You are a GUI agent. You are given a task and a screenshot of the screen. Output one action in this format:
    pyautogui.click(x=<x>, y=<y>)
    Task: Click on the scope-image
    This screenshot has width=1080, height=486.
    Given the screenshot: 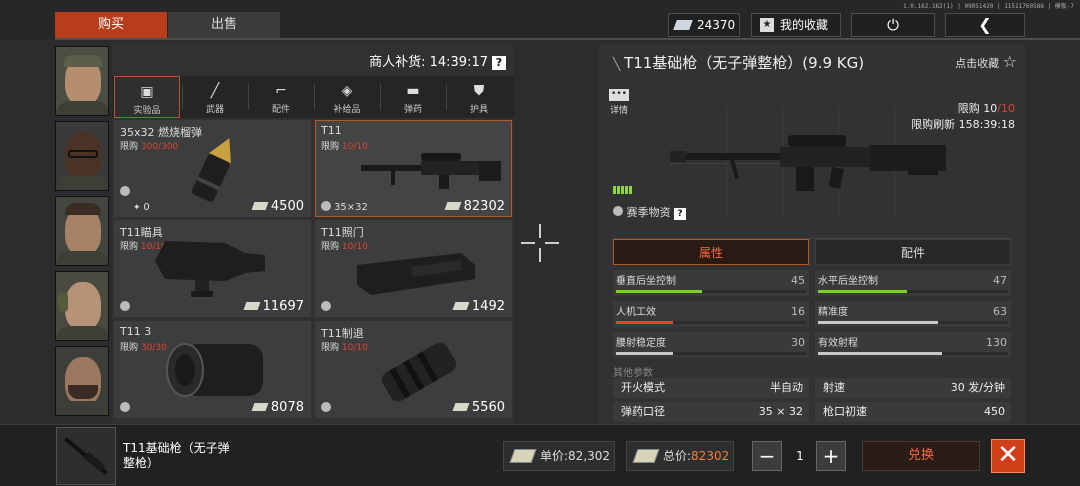 What is the action you would take?
    pyautogui.click(x=210, y=269)
    